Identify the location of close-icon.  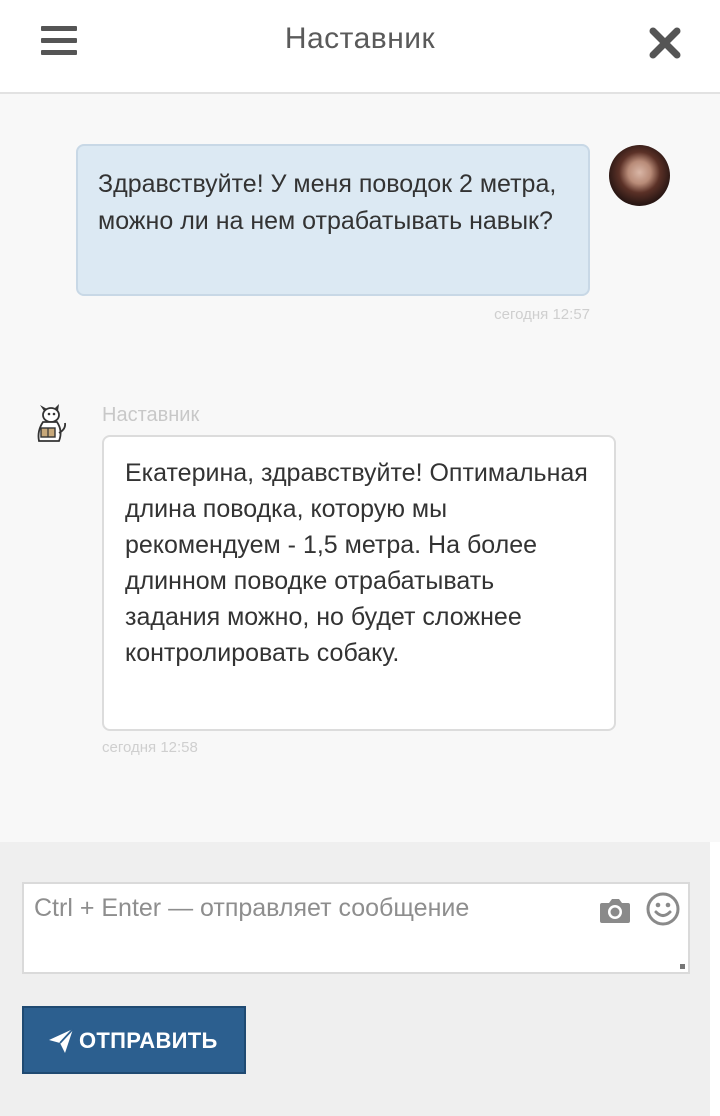
(665, 43).